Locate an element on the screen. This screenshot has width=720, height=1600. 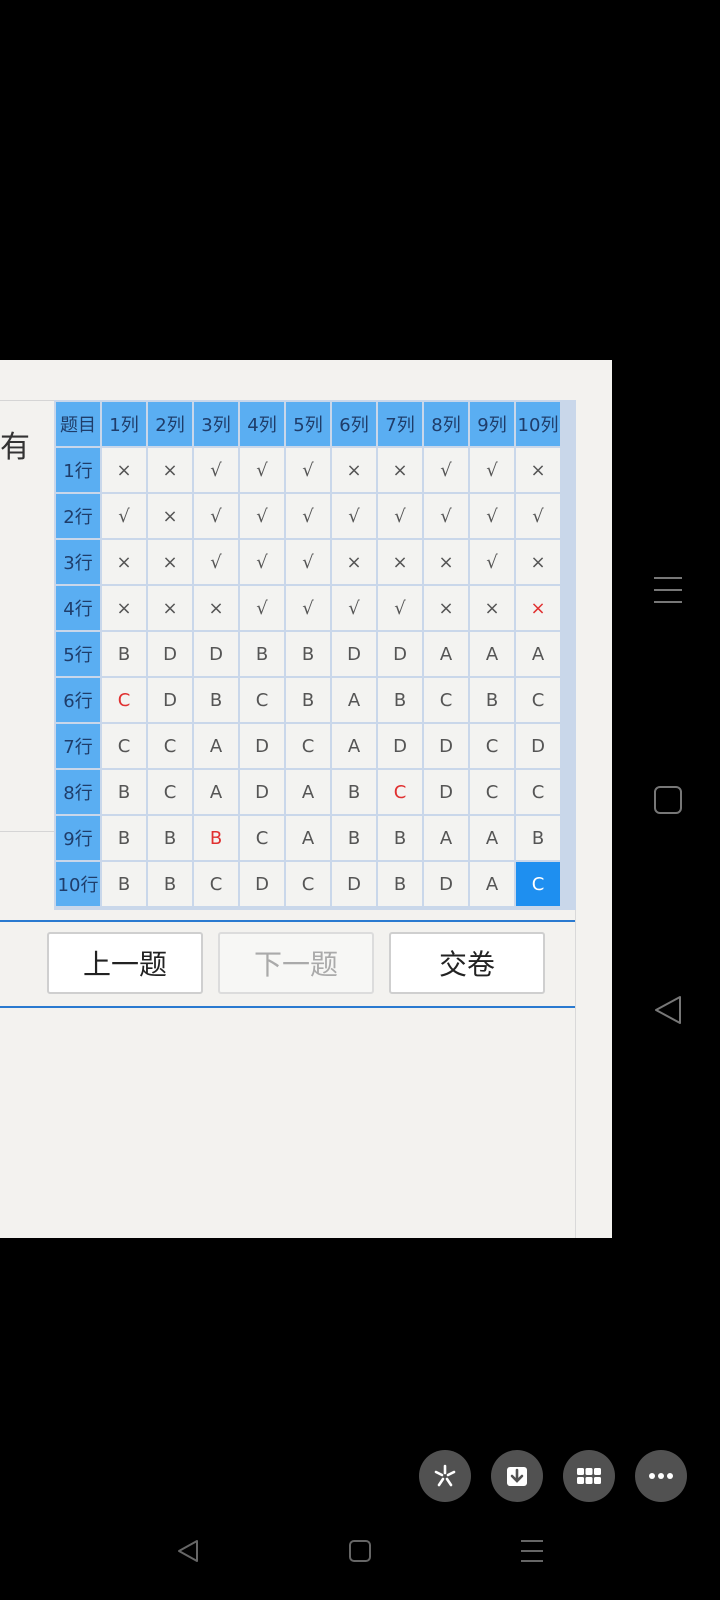
back-triangle-icon is located at coordinates (668, 1012).